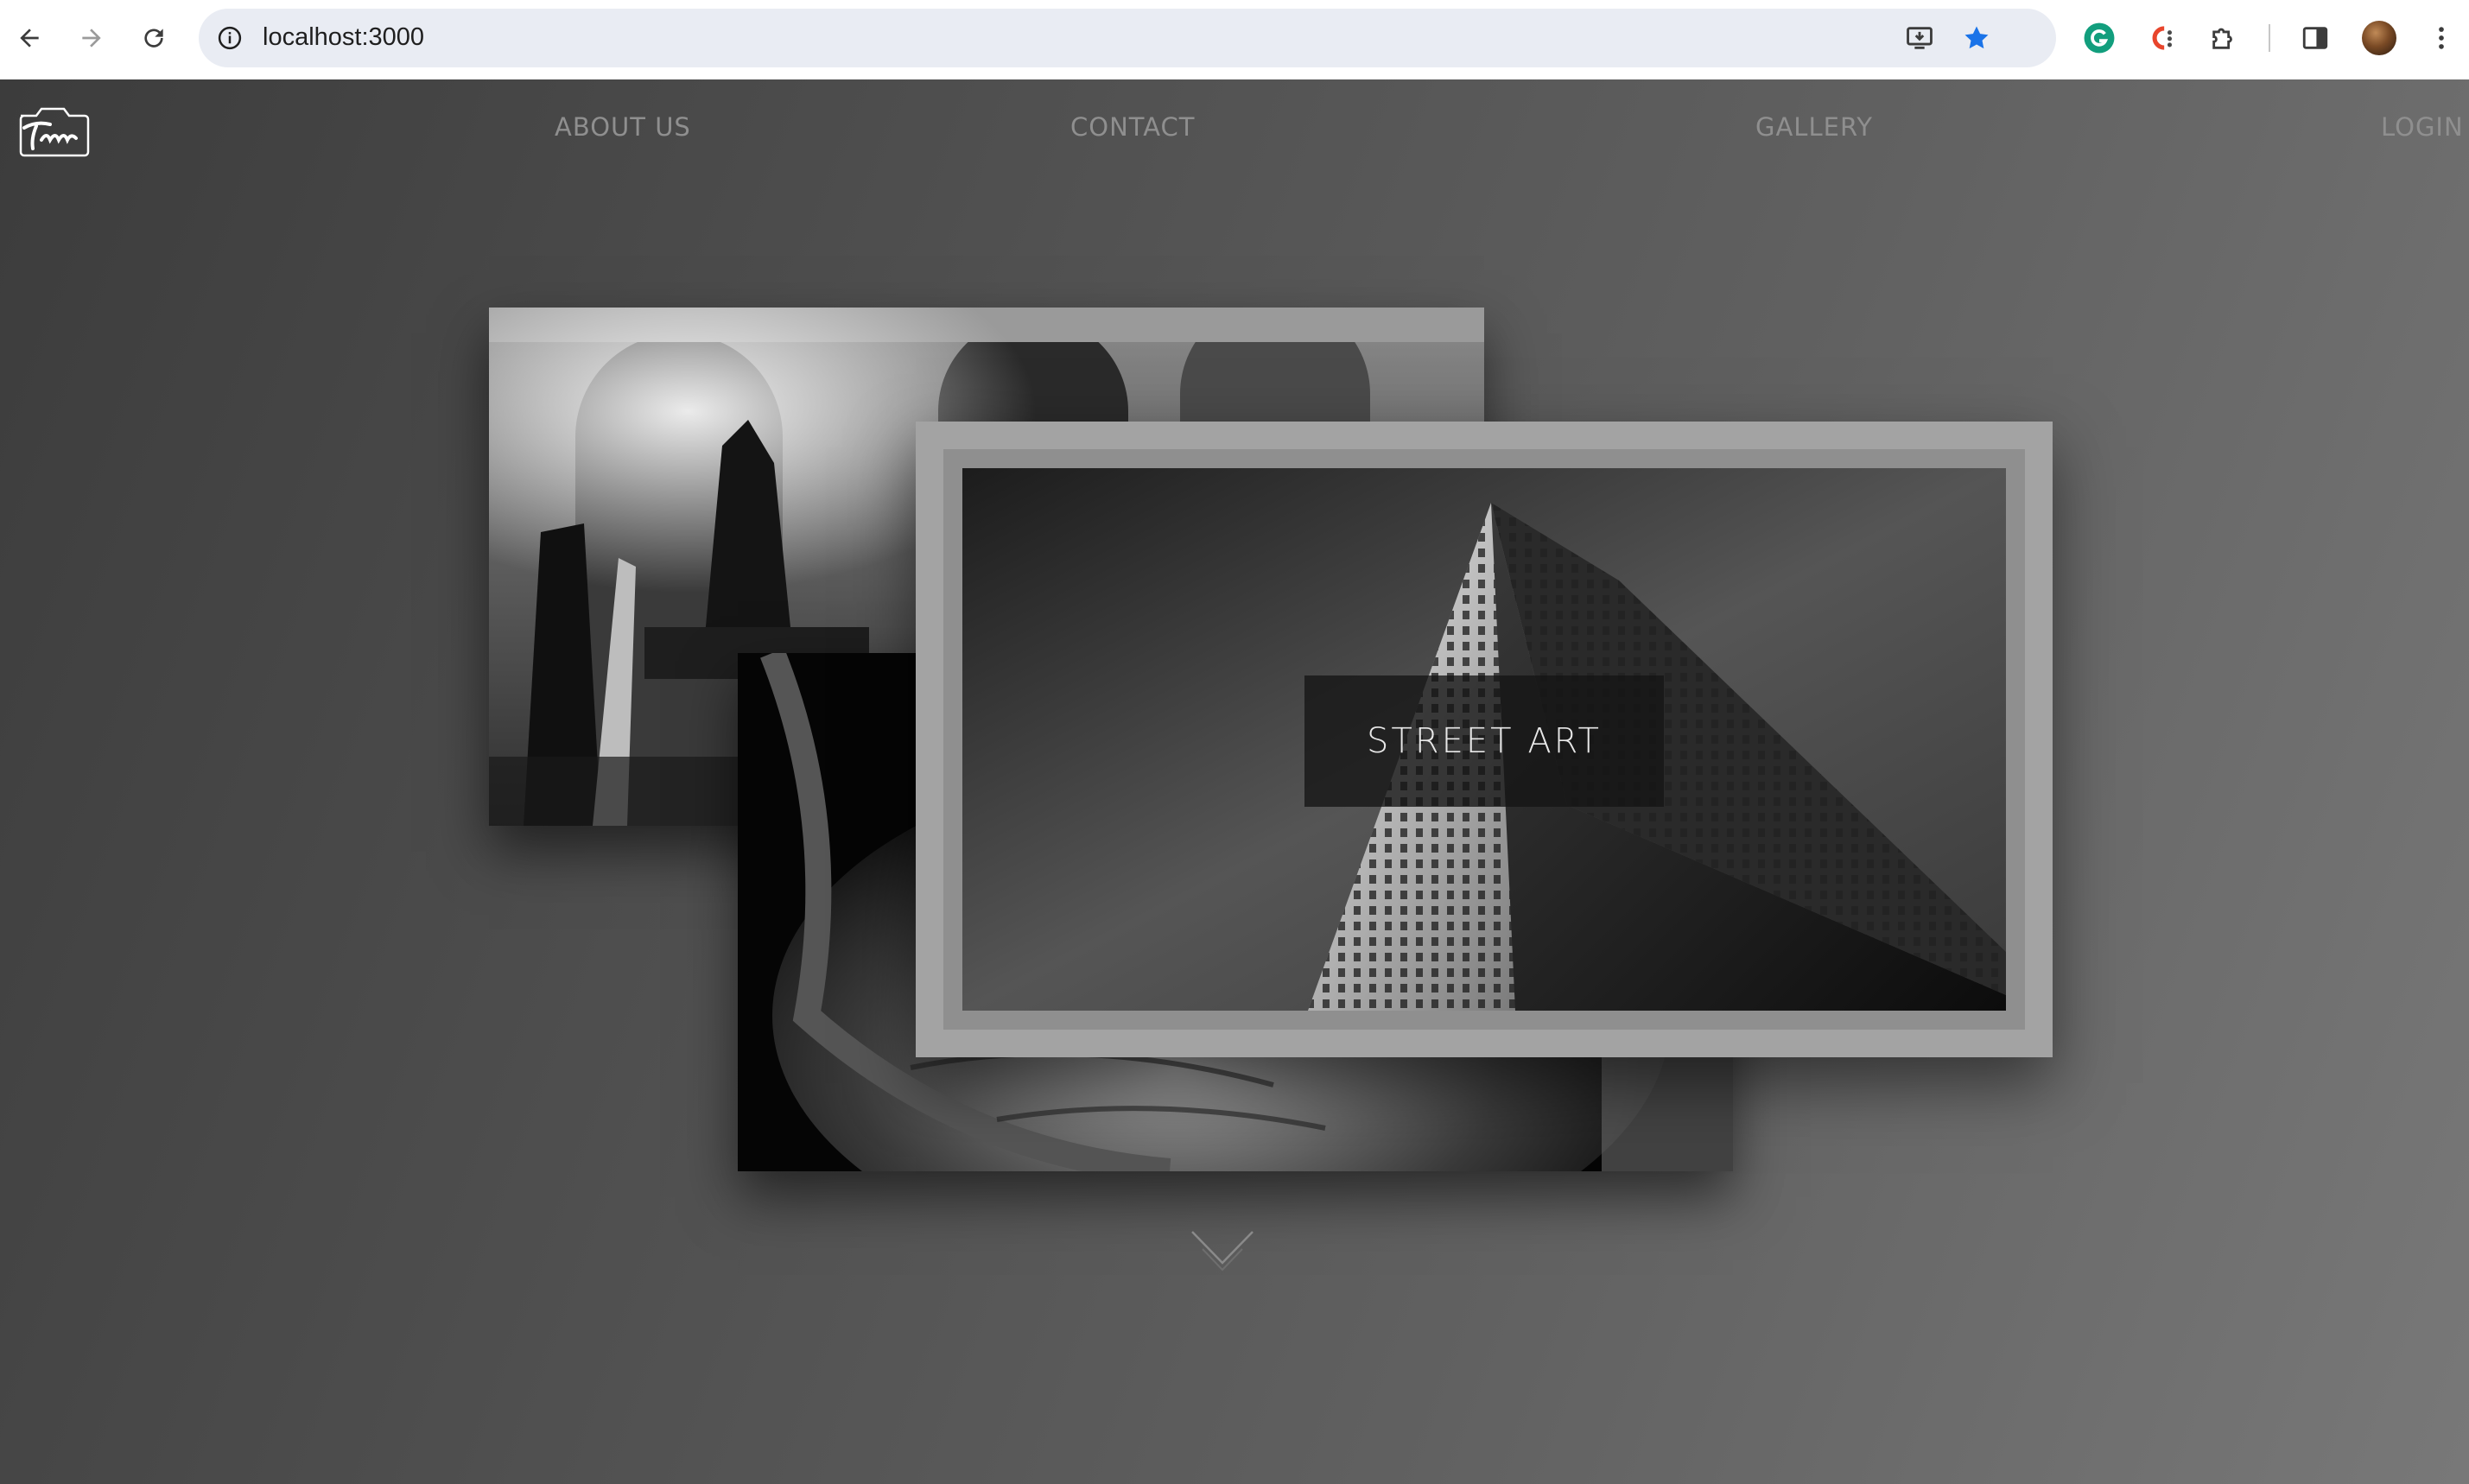 This screenshot has width=2469, height=1484. Describe the element at coordinates (230, 38) in the screenshot. I see `site-info-icon` at that location.